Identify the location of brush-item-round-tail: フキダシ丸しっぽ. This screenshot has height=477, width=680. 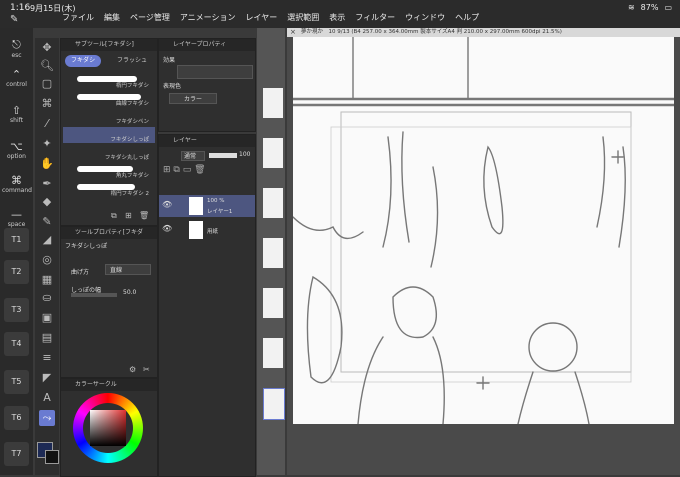
(109, 153).